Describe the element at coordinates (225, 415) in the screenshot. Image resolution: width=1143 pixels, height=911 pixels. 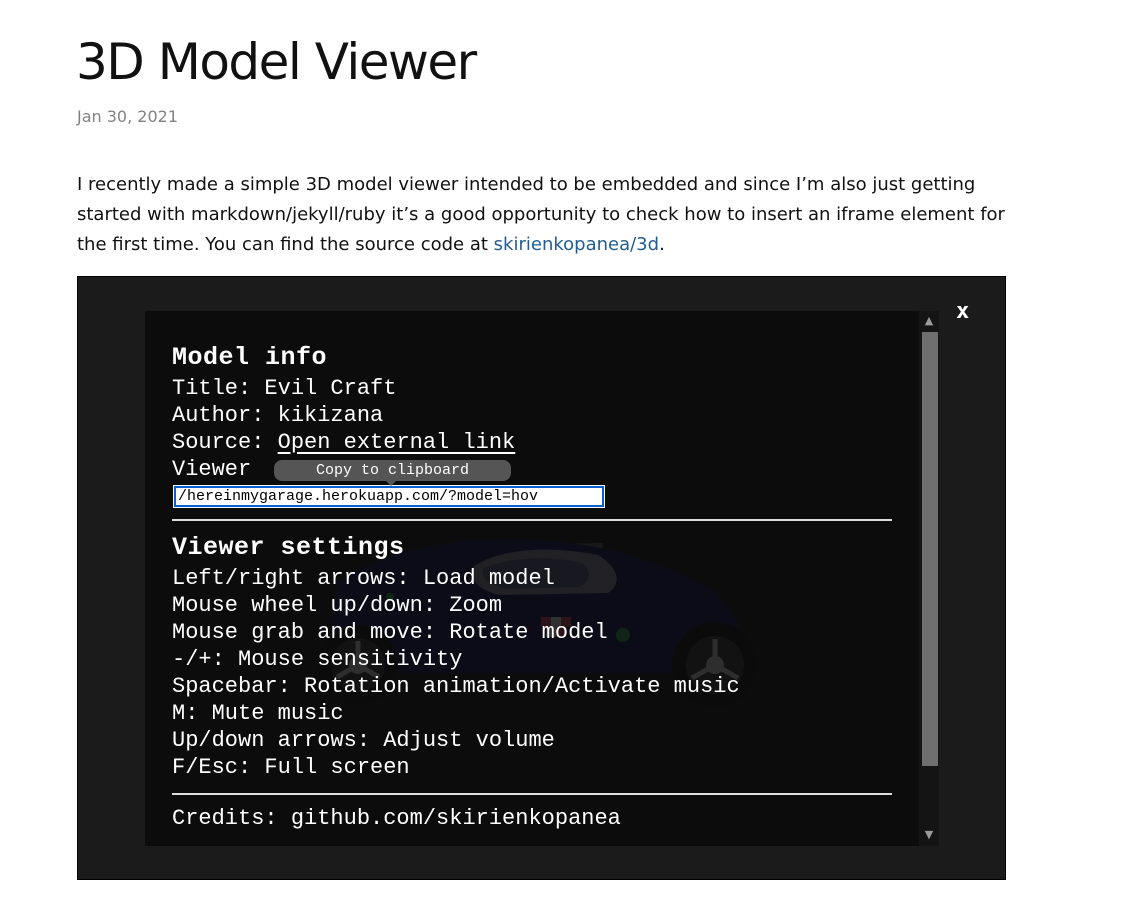
I see `model-author-label: Author:` at that location.